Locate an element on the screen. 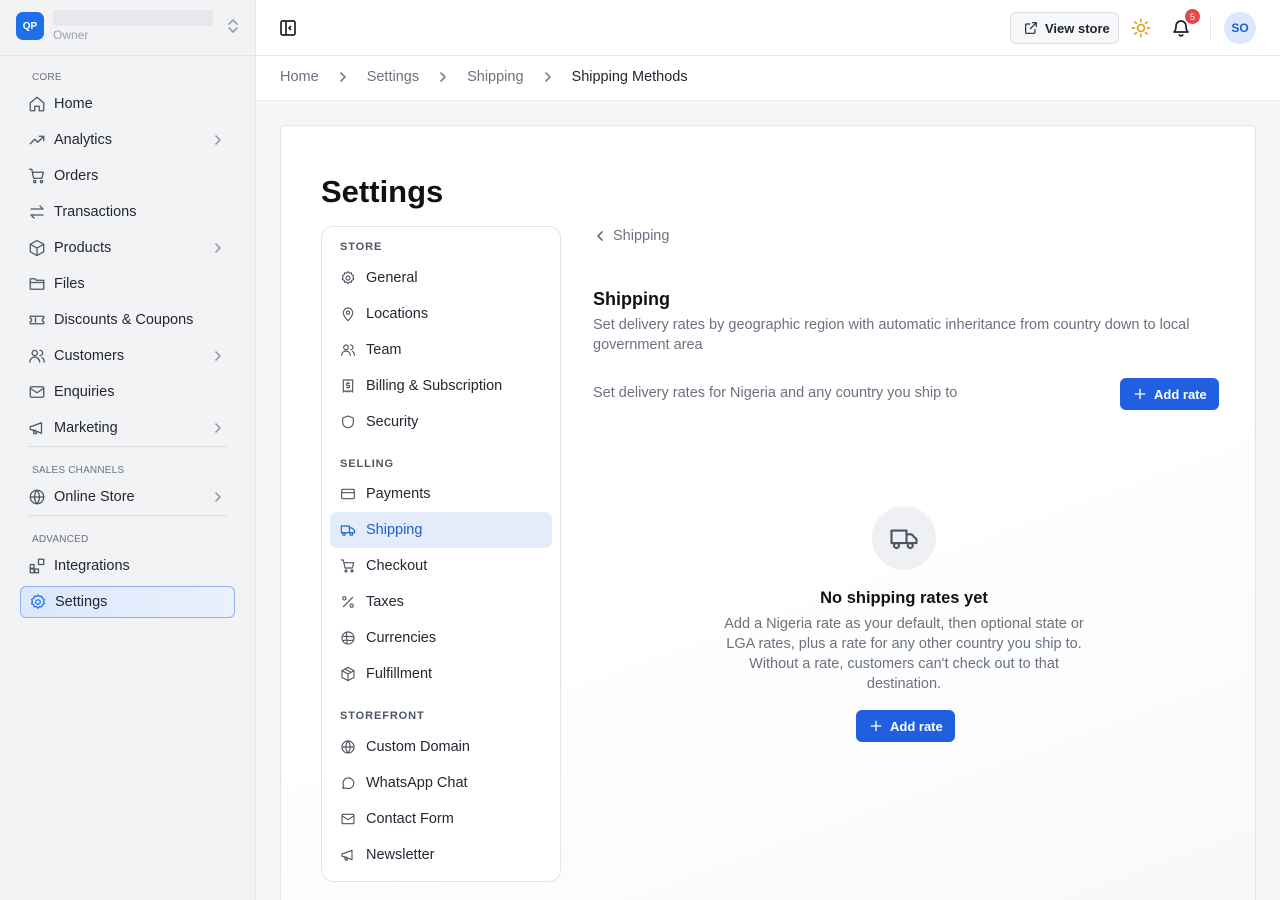 The image size is (1280, 900). box-icon is located at coordinates (37, 248).